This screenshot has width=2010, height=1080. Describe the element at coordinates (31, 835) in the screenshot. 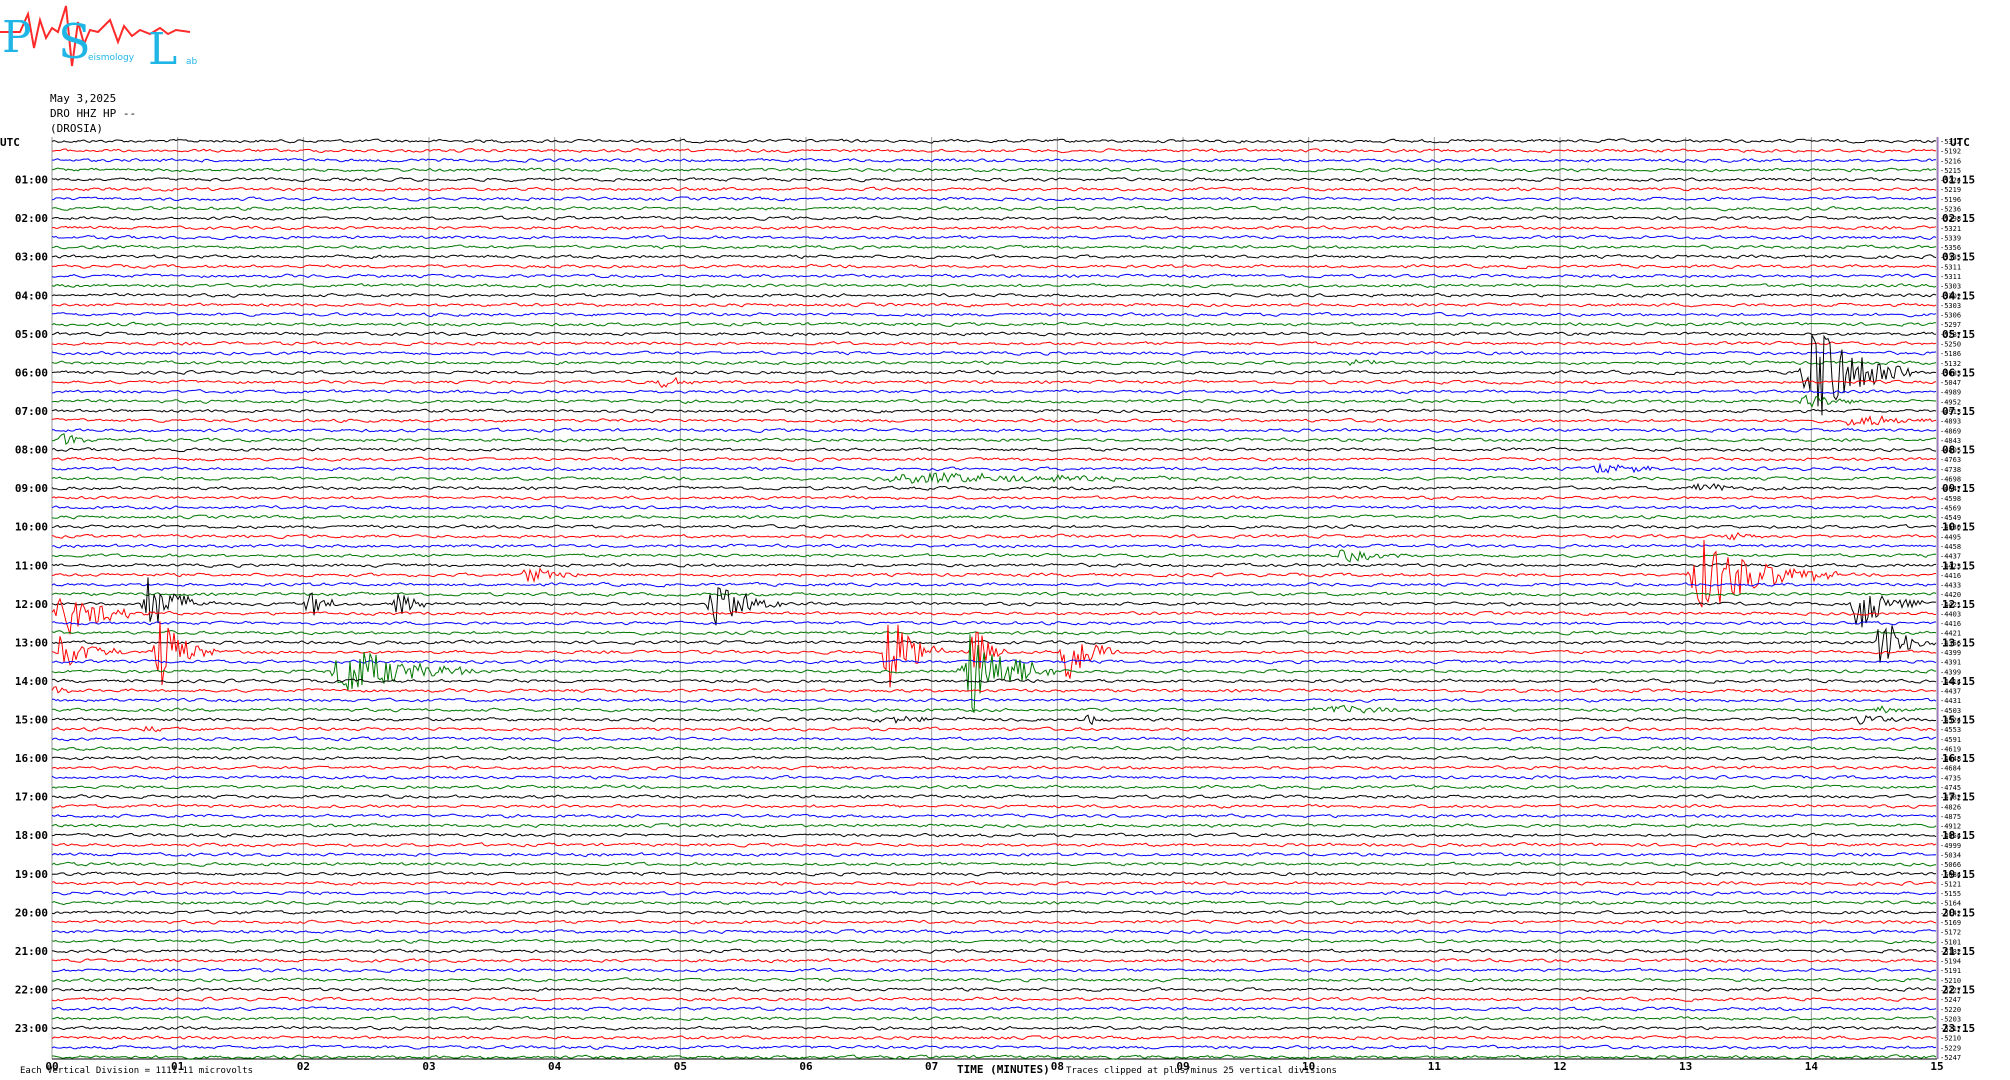

I see `hour-label-left: 18:00` at that location.